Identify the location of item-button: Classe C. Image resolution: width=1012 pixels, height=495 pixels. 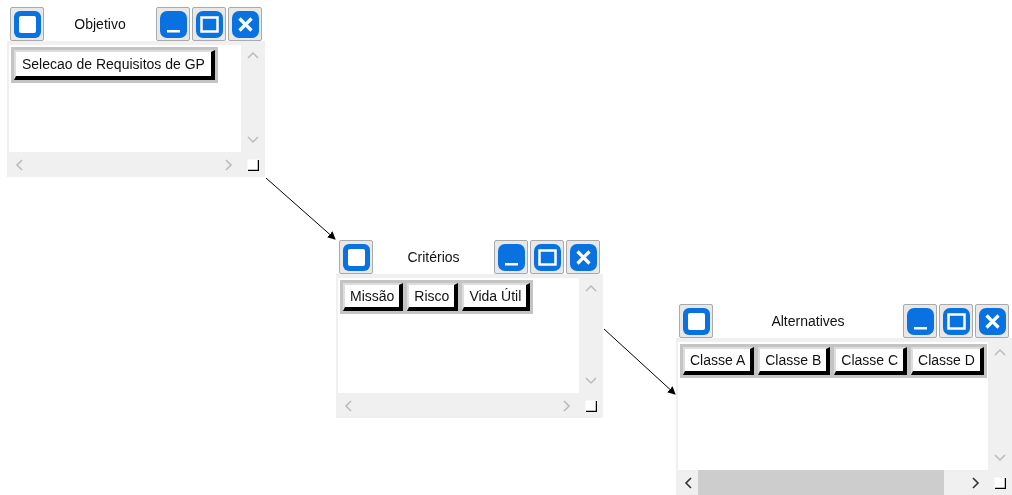
(871, 361).